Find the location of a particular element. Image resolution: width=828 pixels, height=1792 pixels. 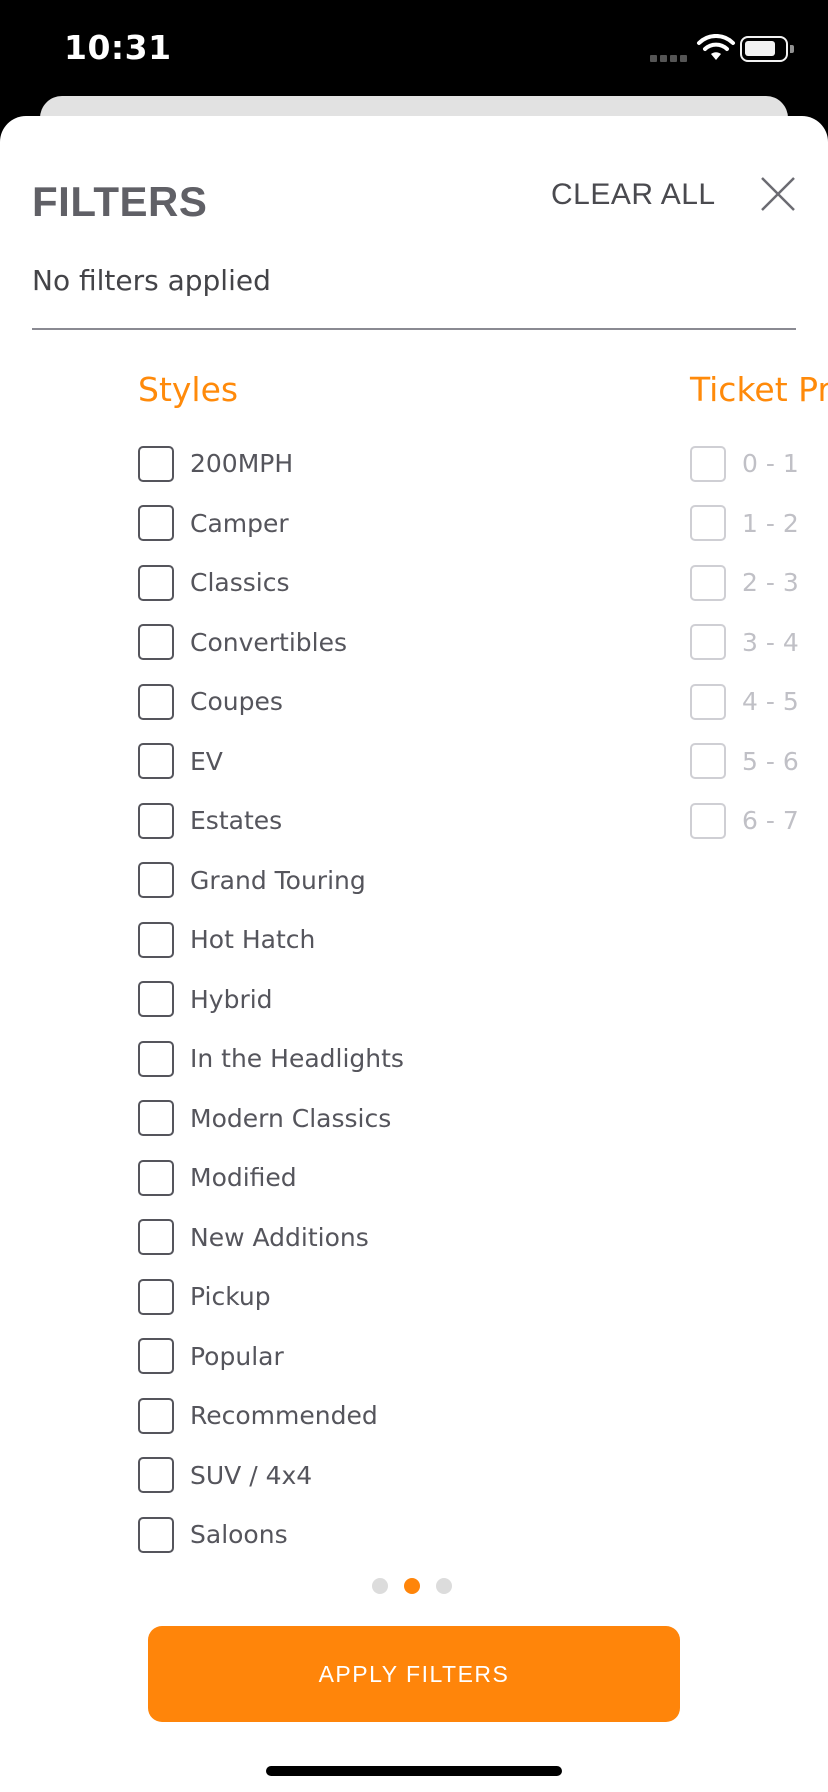

style-option: New Additions is located at coordinates (271, 1238).